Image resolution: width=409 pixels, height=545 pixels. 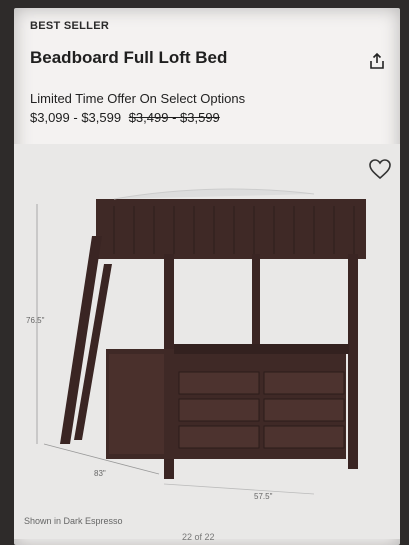 What do you see at coordinates (73, 521) in the screenshot?
I see `image-caption: Shown in Dark Espresso` at bounding box center [73, 521].